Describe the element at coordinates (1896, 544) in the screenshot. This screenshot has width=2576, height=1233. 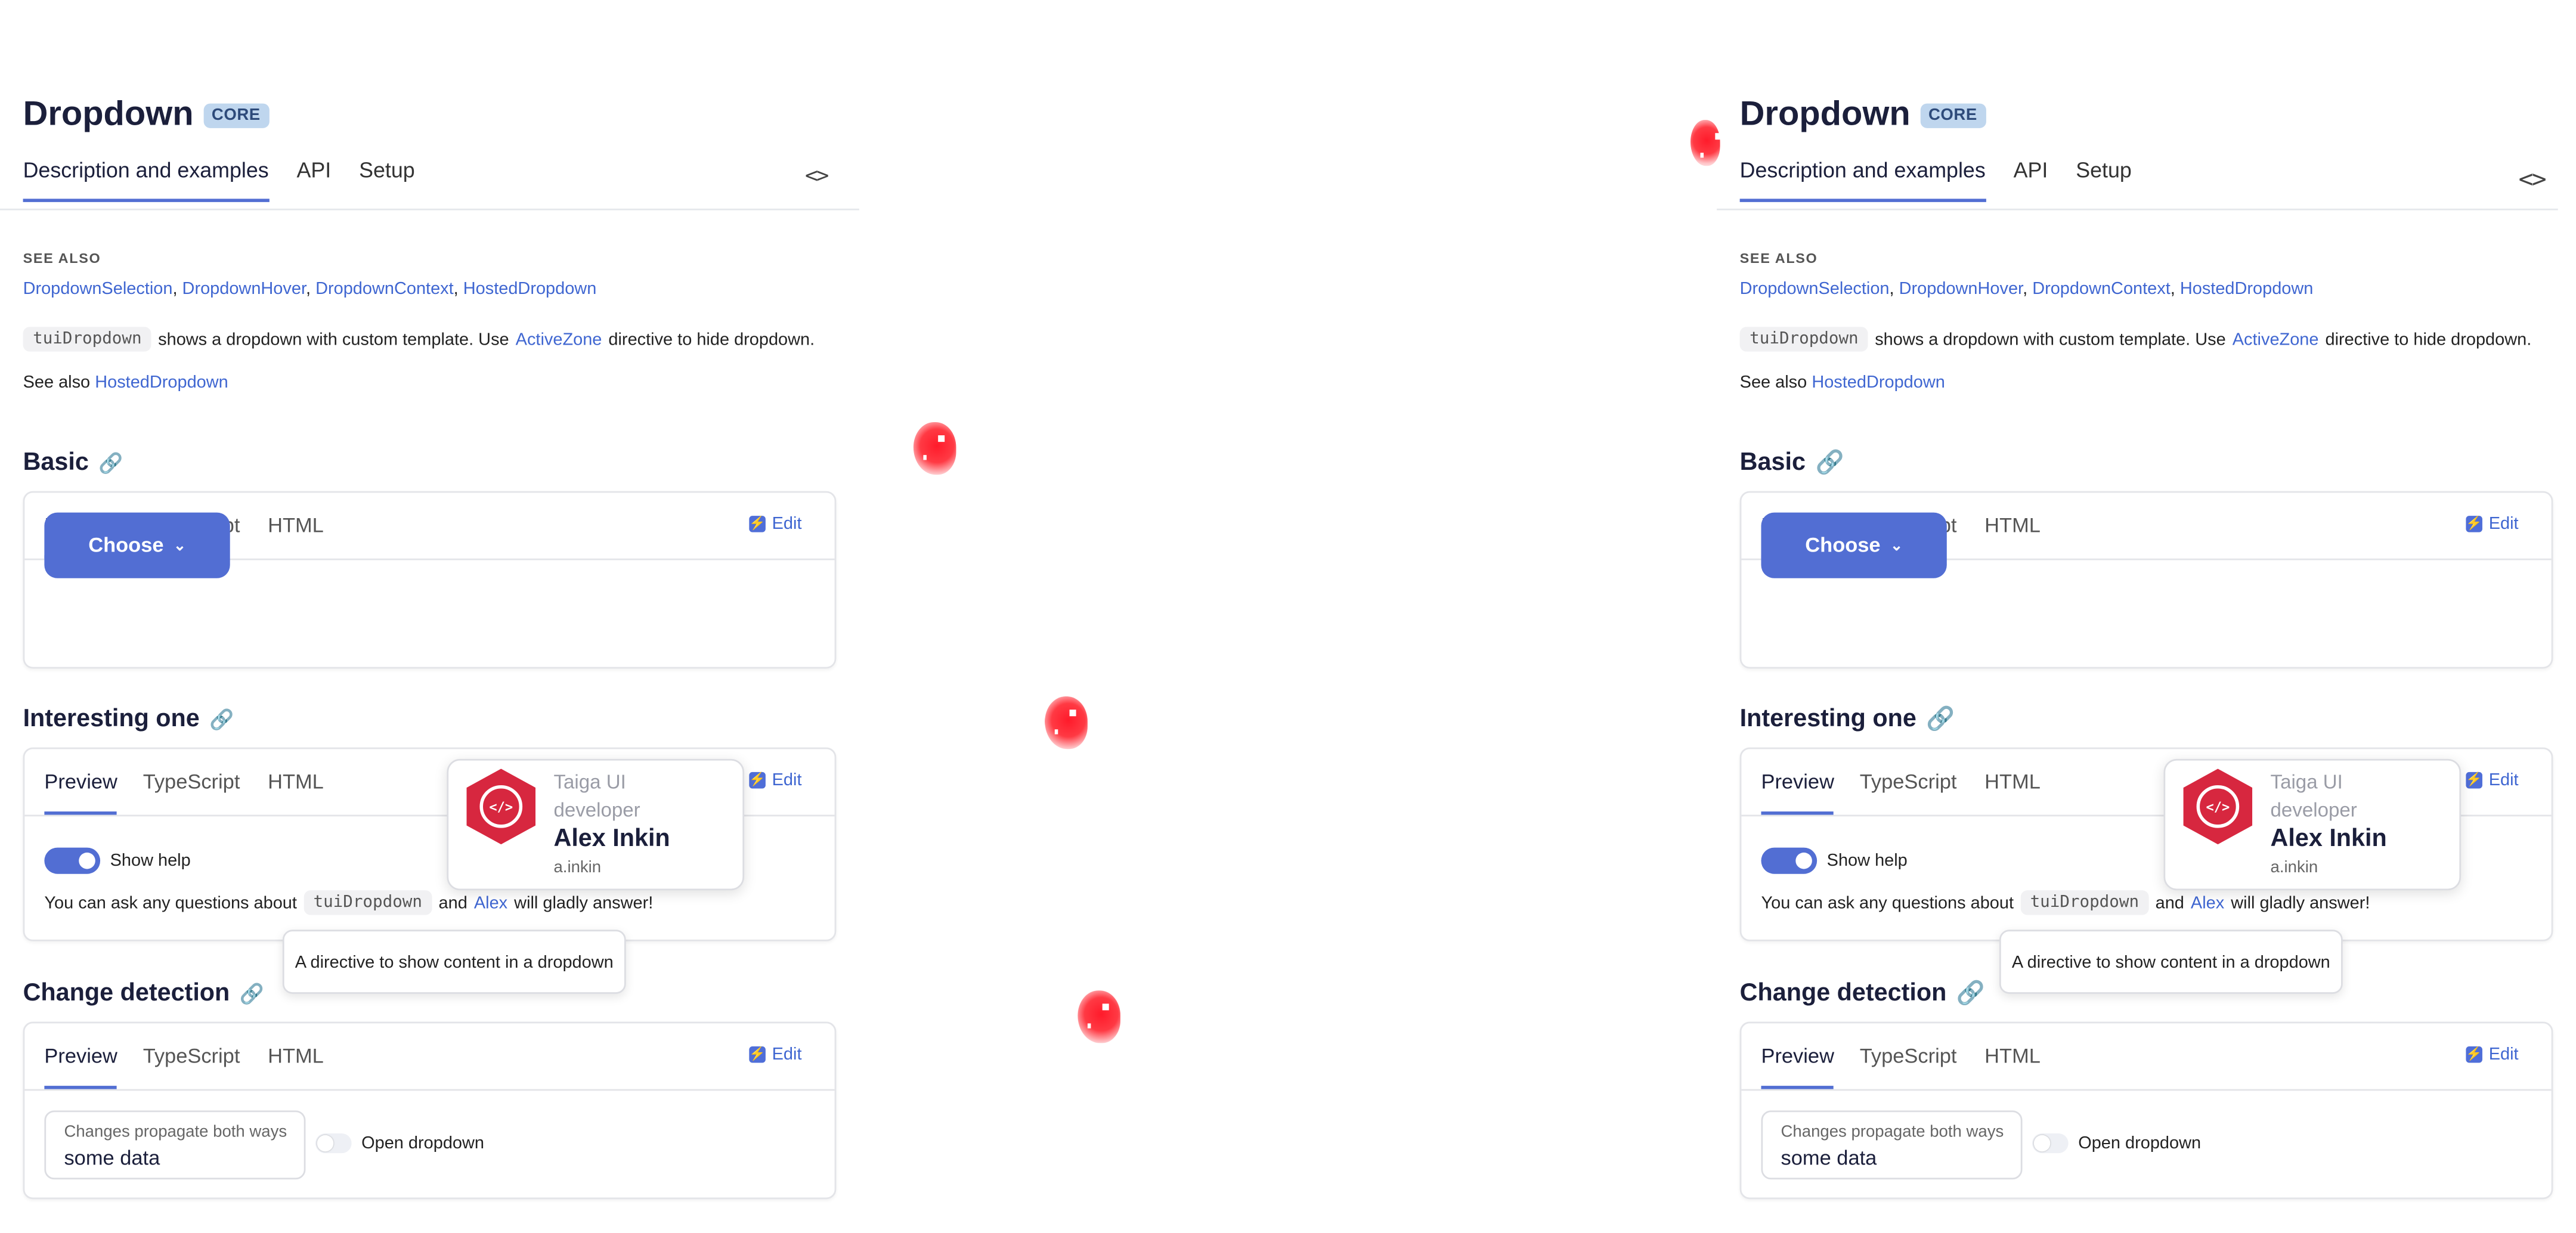
I see `chevron-down-icon: ⌄` at that location.